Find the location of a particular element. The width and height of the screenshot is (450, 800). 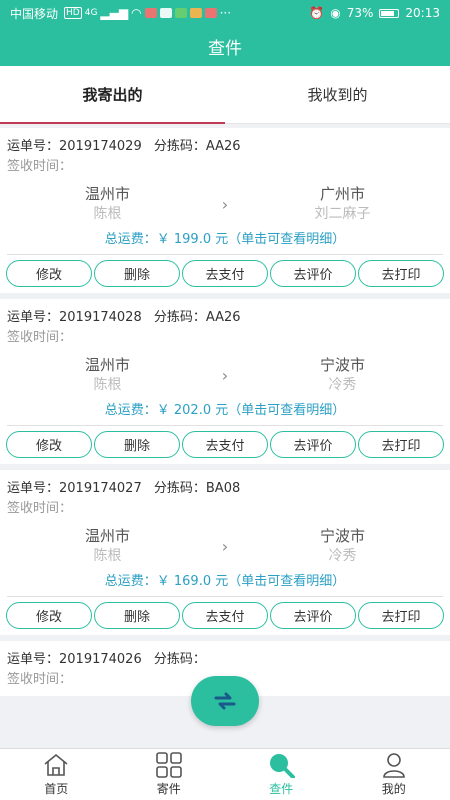

hd-badge: HD is located at coordinates (73, 13).